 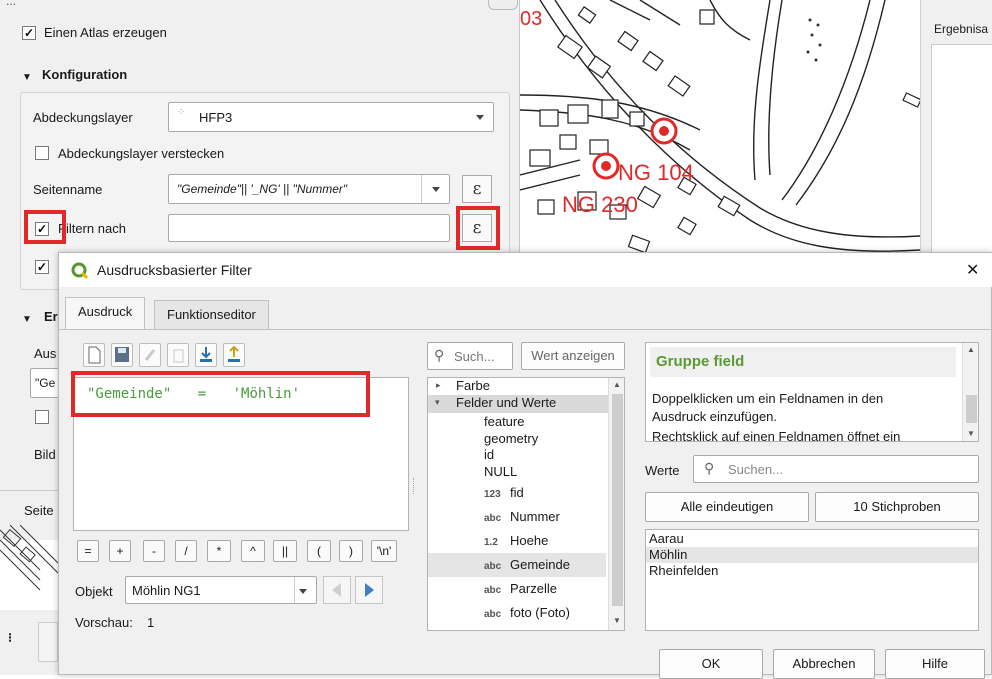 I want to click on help-scrollbar: ▲ ▼, so click(x=970, y=392).